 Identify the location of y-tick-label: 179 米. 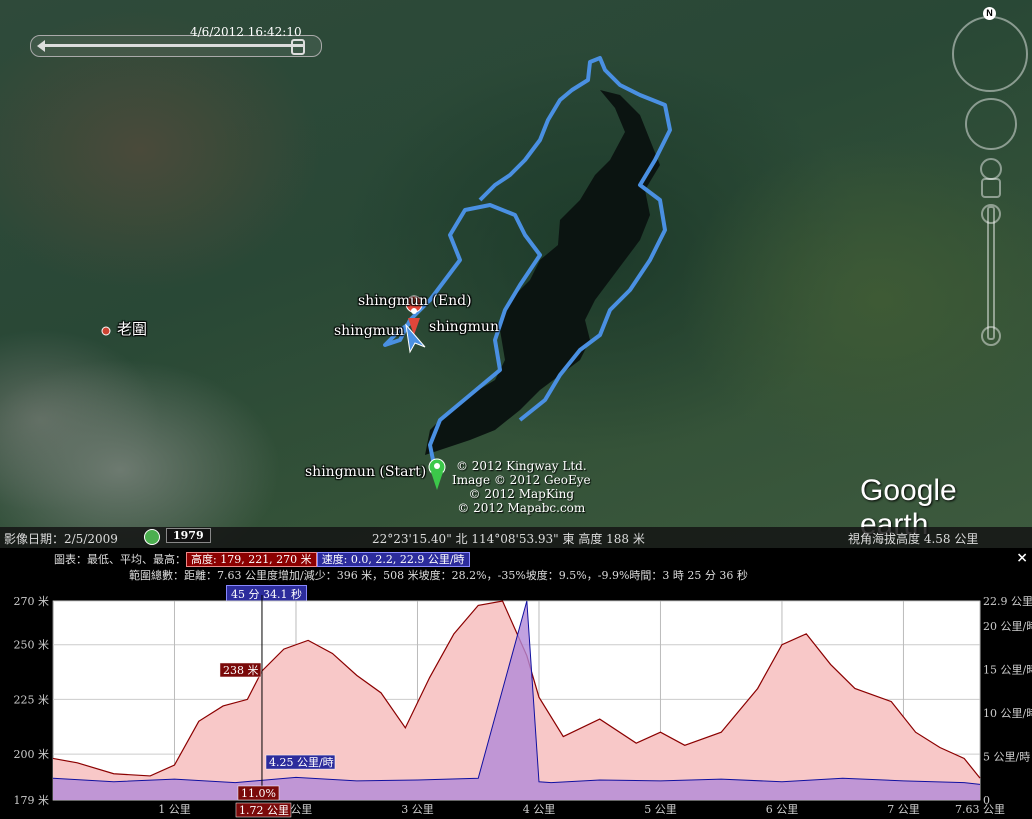
(32, 800).